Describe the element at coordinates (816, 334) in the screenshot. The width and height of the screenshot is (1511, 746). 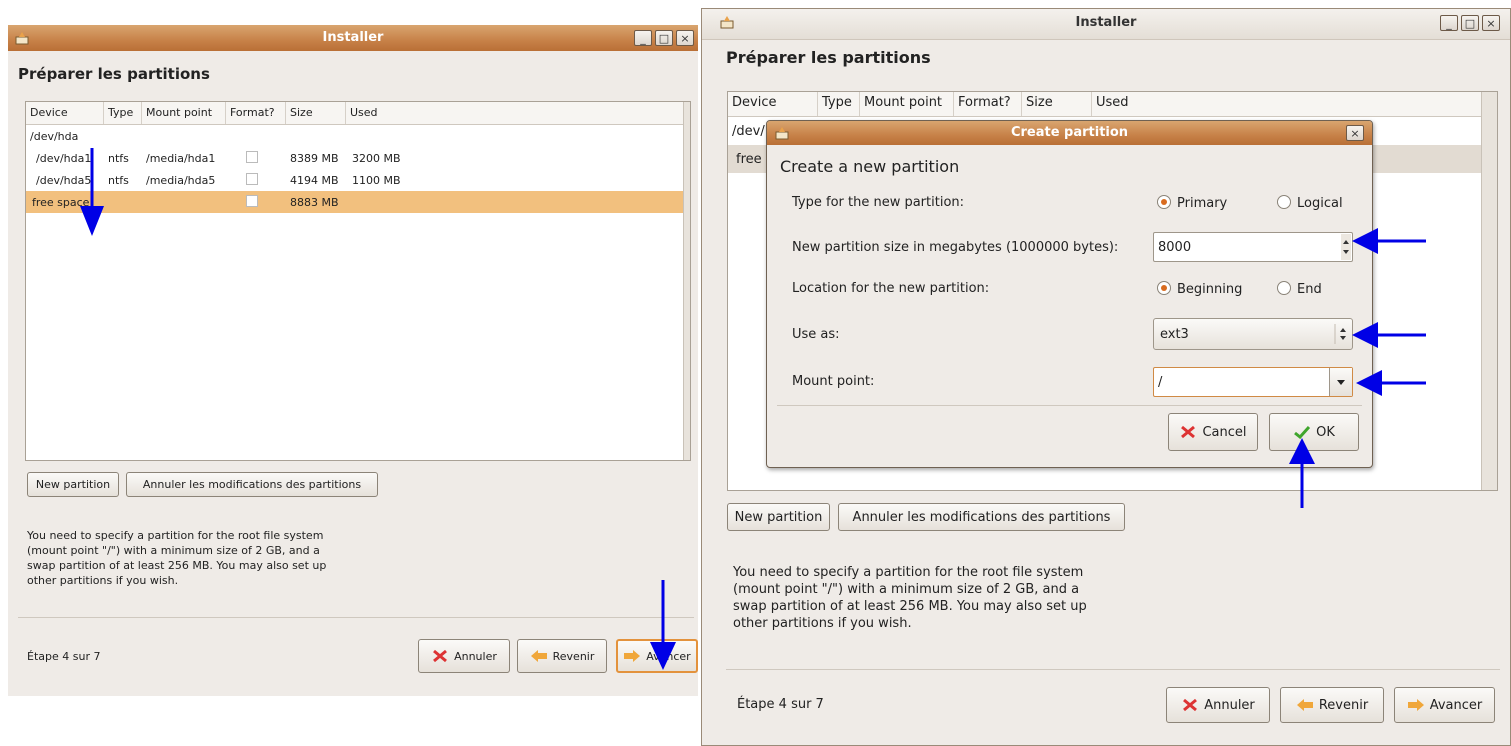
I see `use-as-label: Use as:` at that location.